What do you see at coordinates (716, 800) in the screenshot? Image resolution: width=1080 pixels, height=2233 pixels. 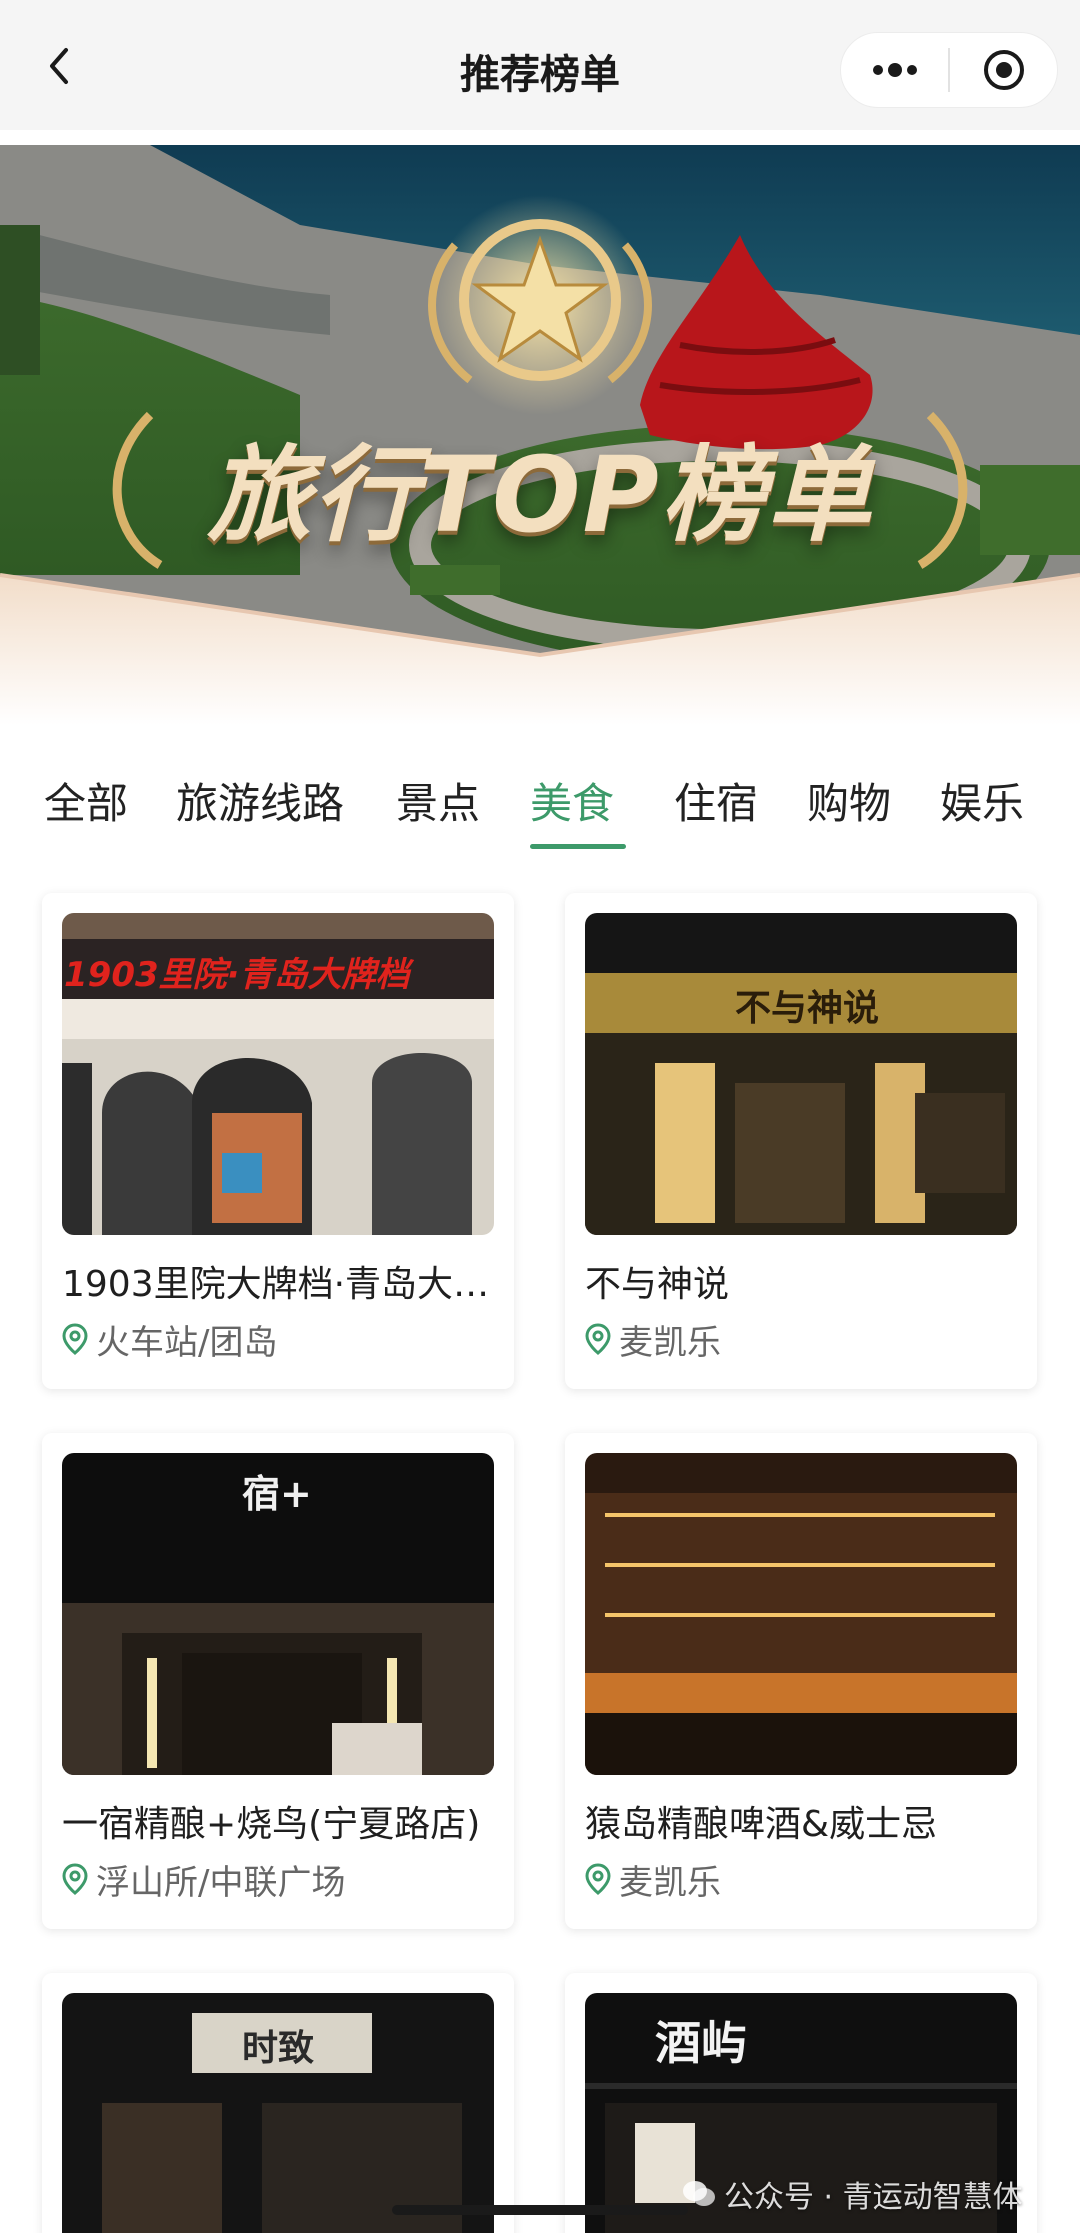 I see `tab-lodging: 住宿` at bounding box center [716, 800].